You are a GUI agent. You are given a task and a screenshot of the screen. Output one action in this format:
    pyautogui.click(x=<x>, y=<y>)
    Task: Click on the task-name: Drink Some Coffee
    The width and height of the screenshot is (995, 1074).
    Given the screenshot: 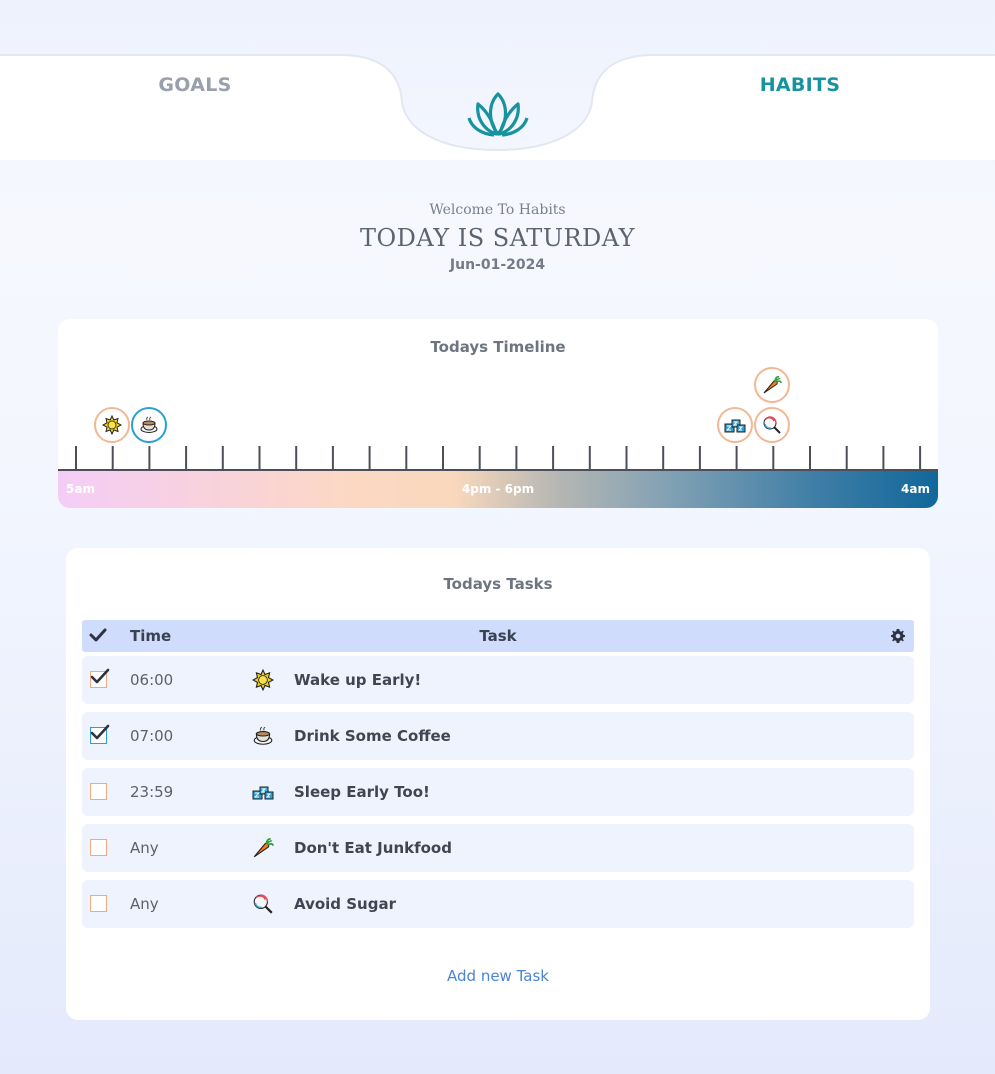 What is the action you would take?
    pyautogui.click(x=372, y=736)
    